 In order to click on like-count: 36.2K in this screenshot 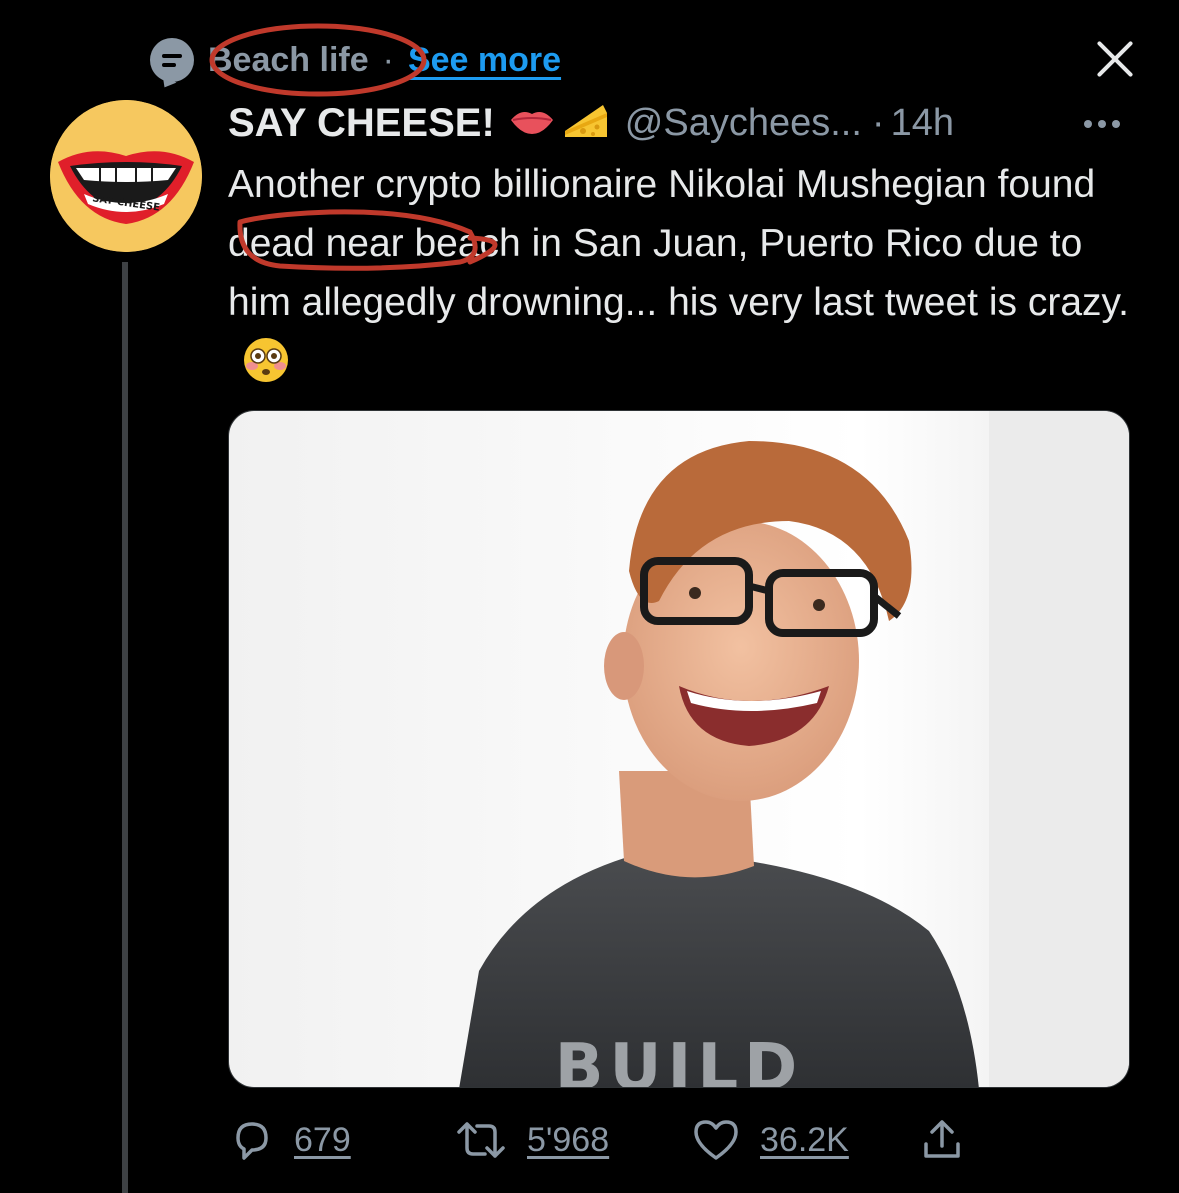, I will do `click(804, 1139)`.